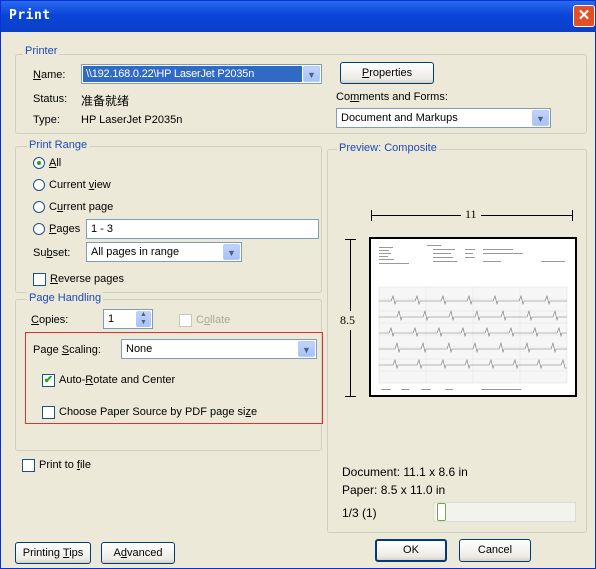 The width and height of the screenshot is (596, 569). Describe the element at coordinates (399, 118) in the screenshot. I see `comments-forms-value: Document and Markups` at that location.